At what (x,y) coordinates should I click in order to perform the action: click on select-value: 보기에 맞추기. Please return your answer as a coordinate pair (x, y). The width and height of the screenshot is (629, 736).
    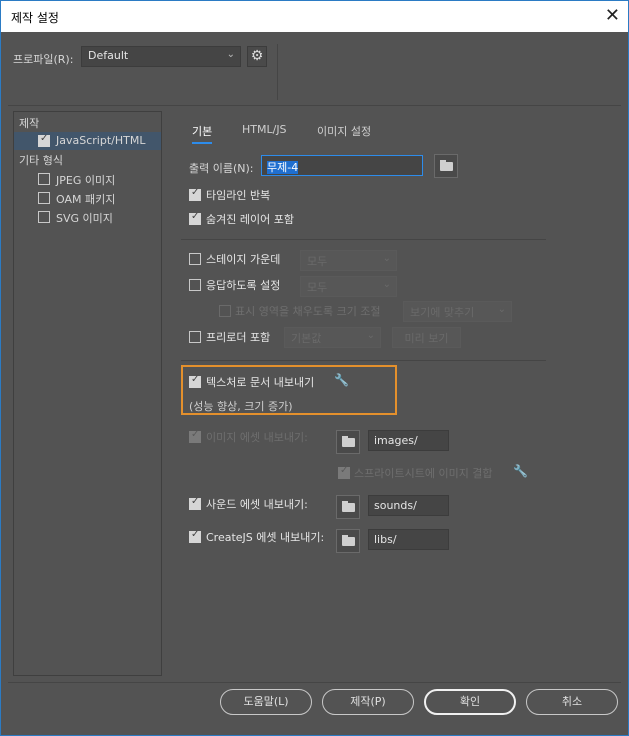
    Looking at the image, I should click on (442, 312).